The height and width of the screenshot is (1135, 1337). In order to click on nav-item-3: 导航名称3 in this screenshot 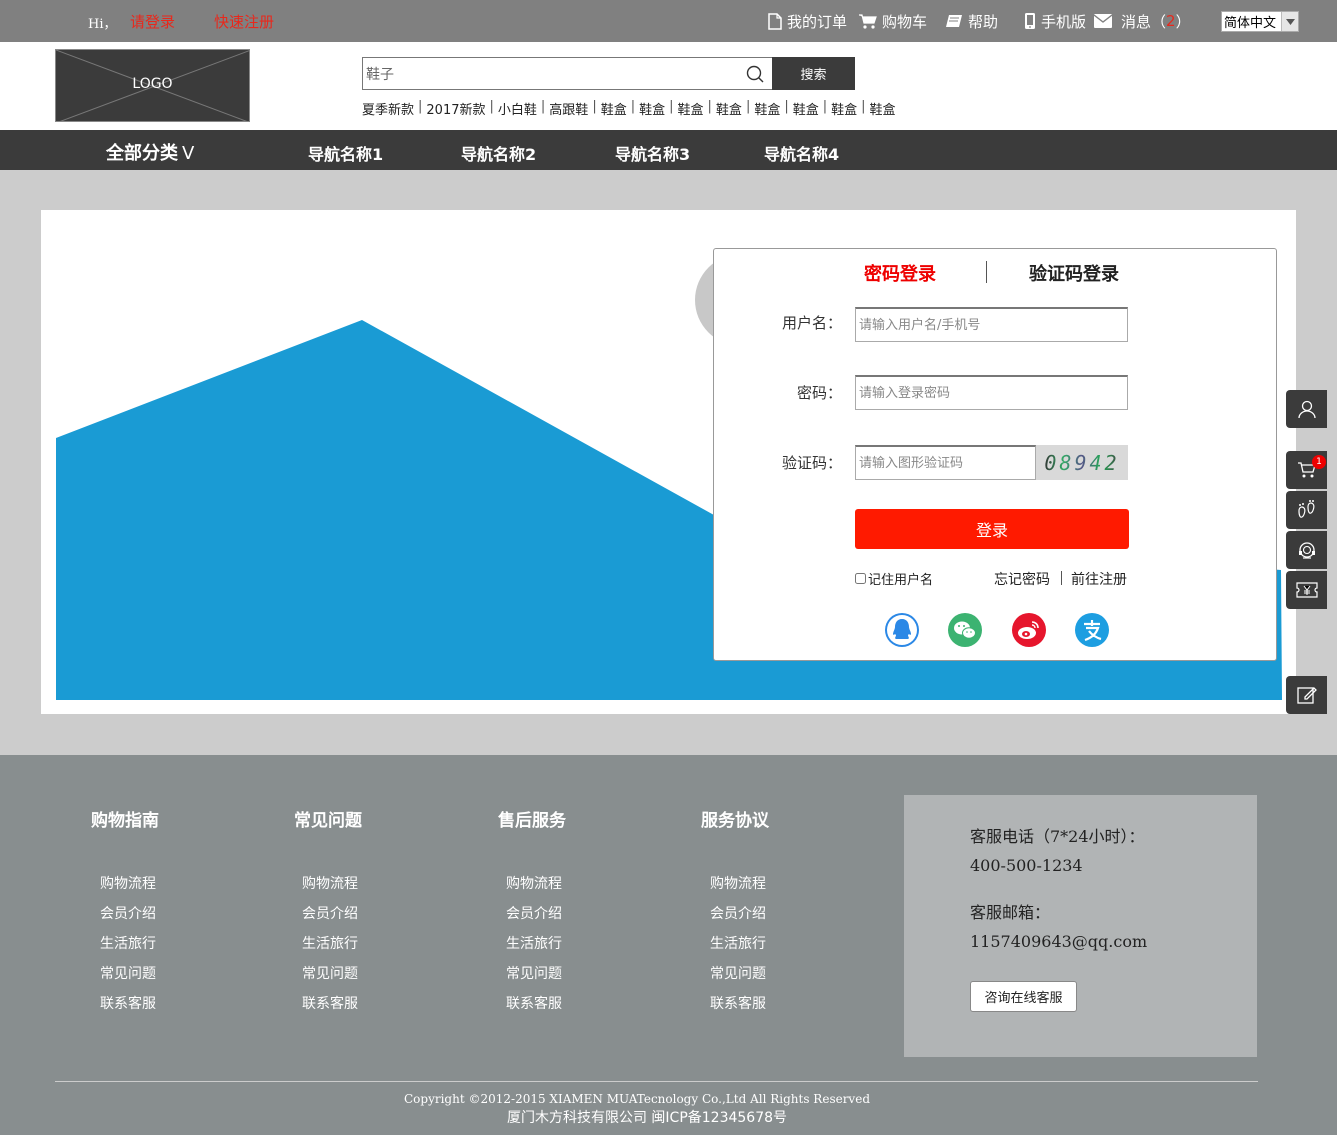, I will do `click(652, 153)`.